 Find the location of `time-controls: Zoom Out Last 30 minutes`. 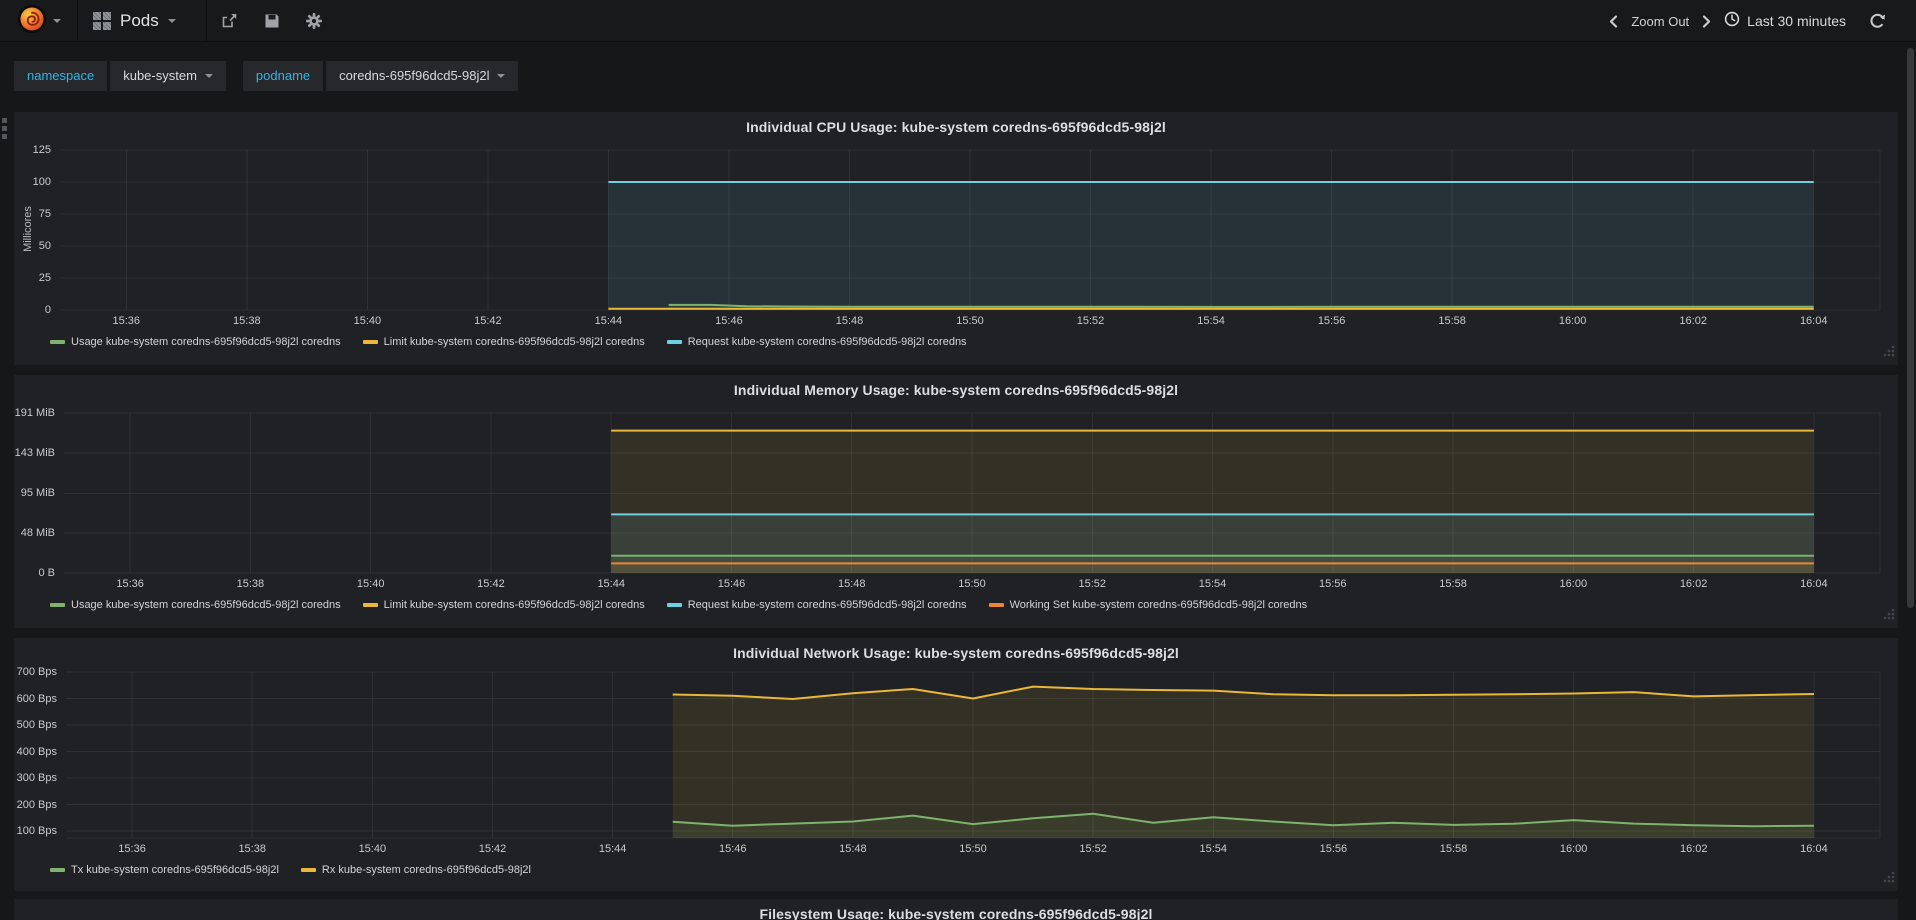

time-controls: Zoom Out Last 30 minutes is located at coordinates (1747, 21).